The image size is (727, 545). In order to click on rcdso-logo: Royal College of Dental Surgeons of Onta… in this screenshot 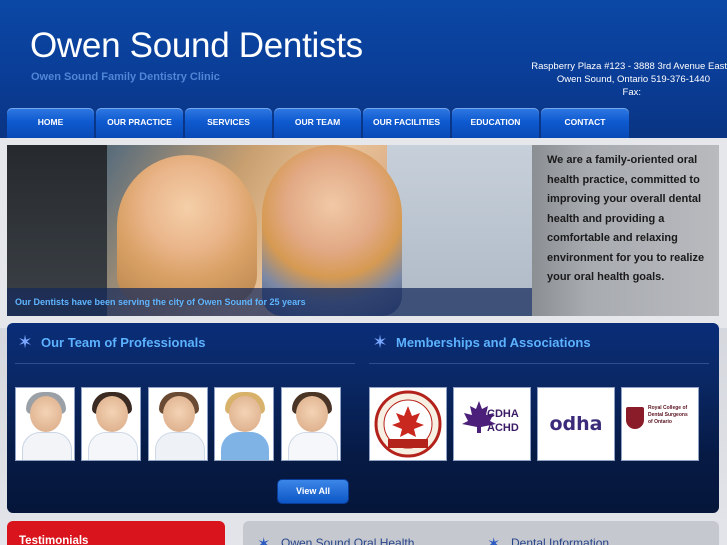, I will do `click(660, 424)`.